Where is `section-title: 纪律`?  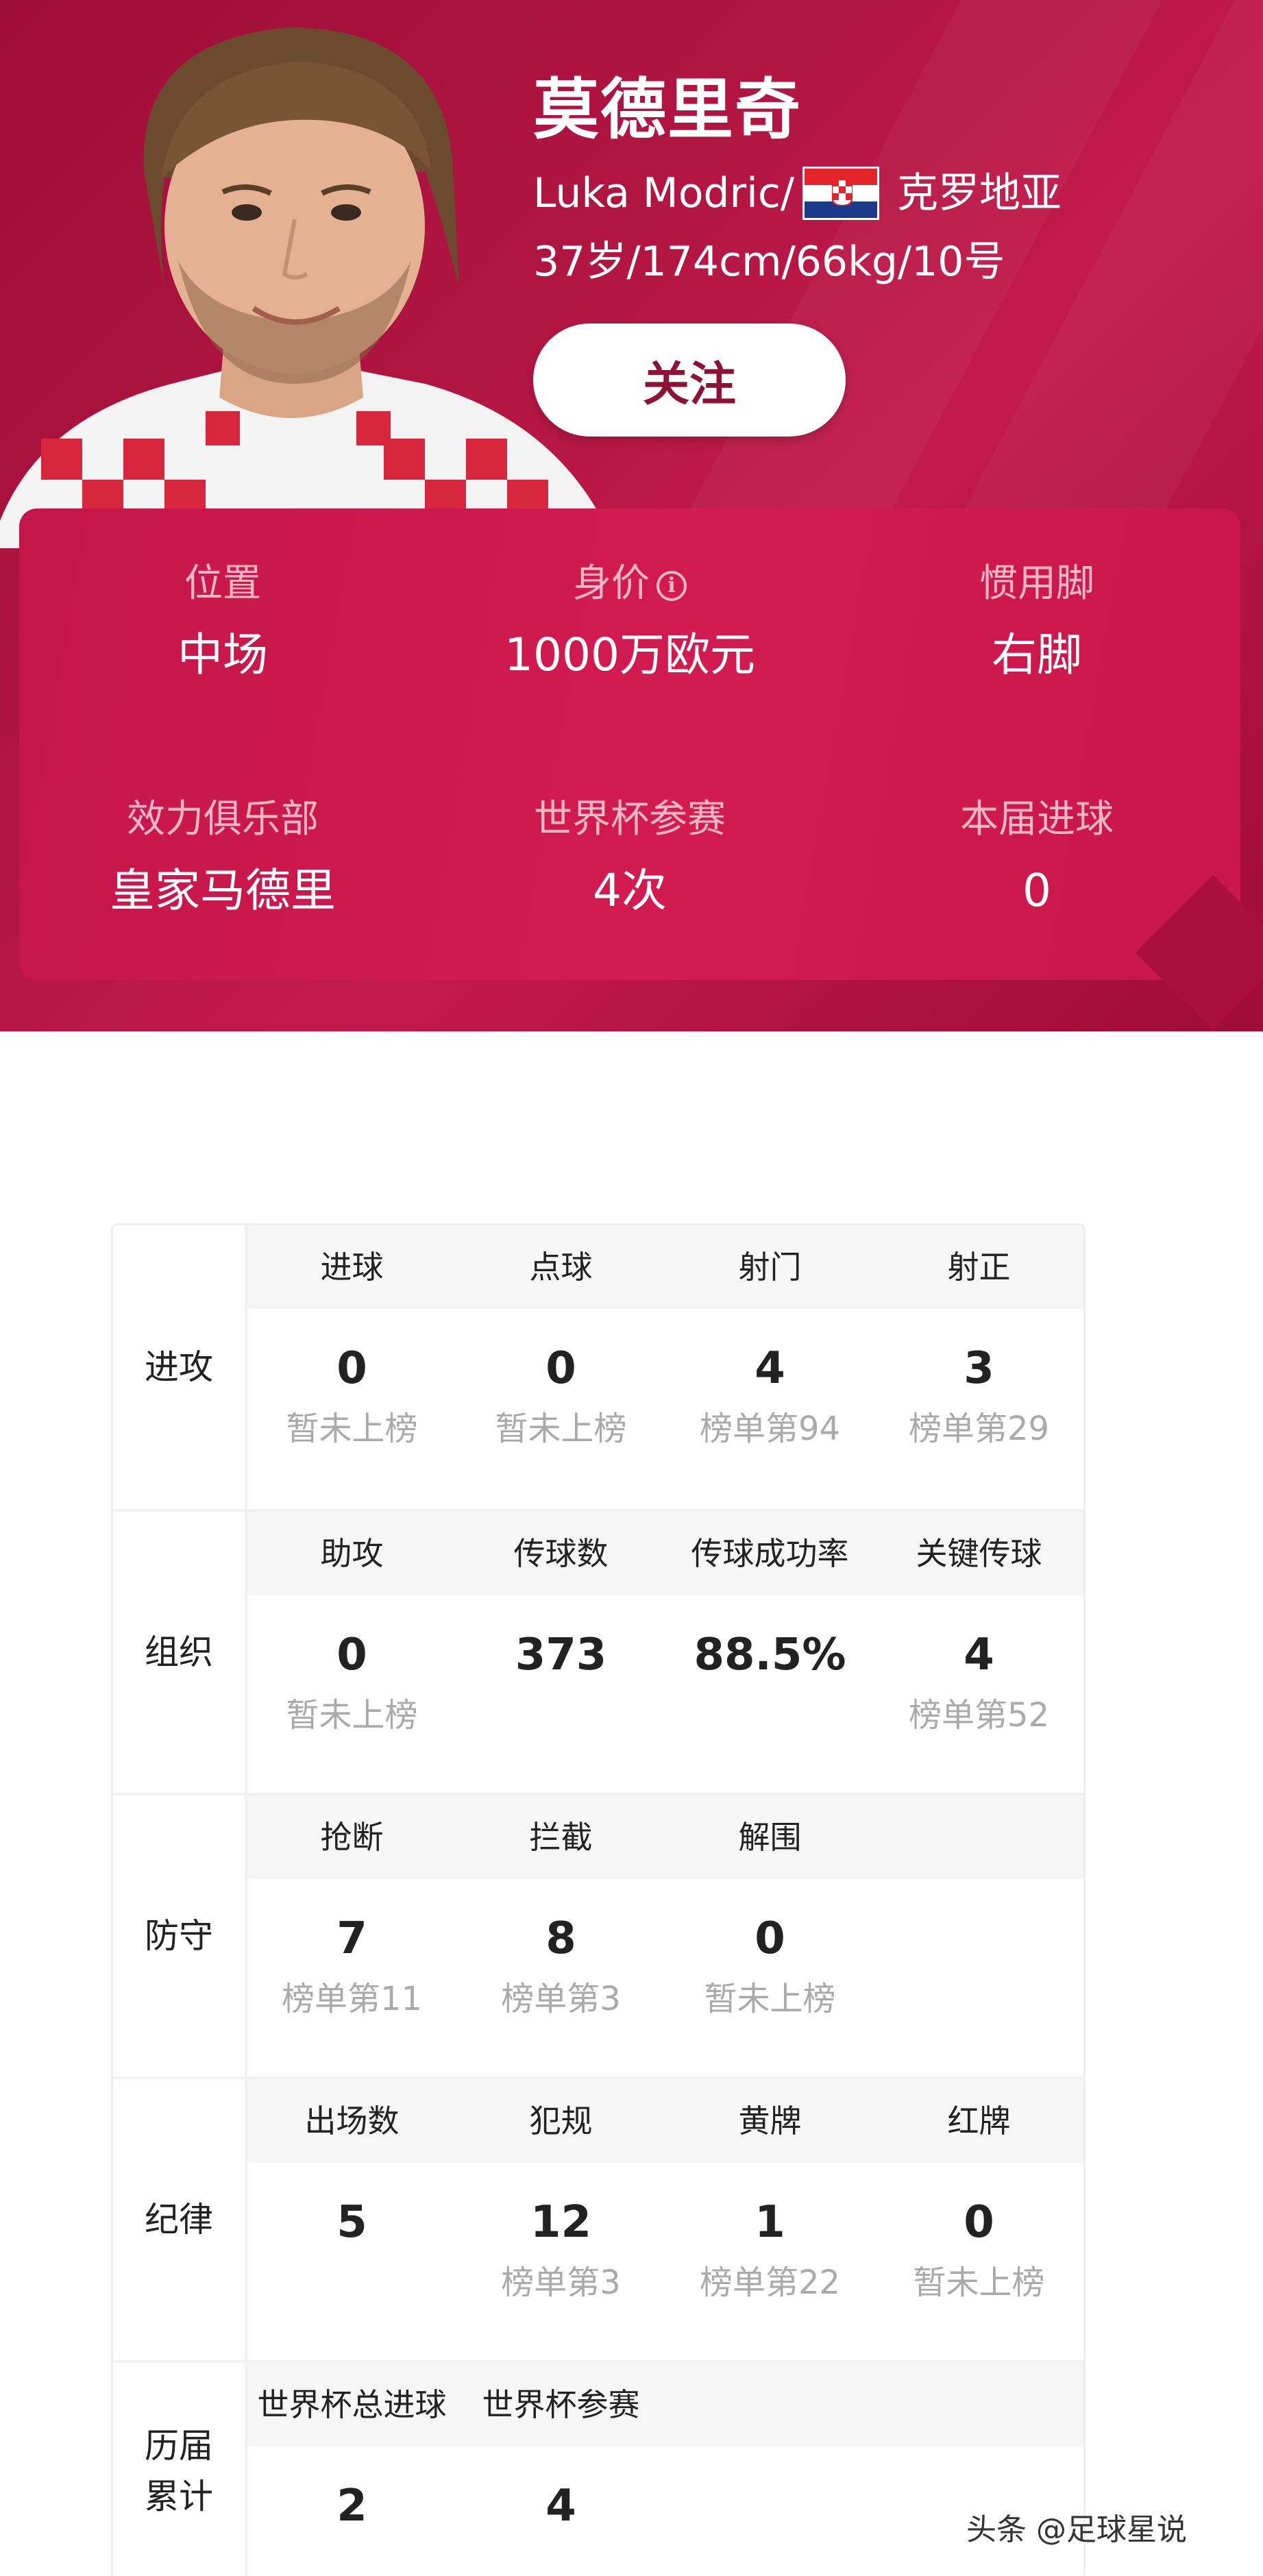
section-title: 纪律 is located at coordinates (180, 2219).